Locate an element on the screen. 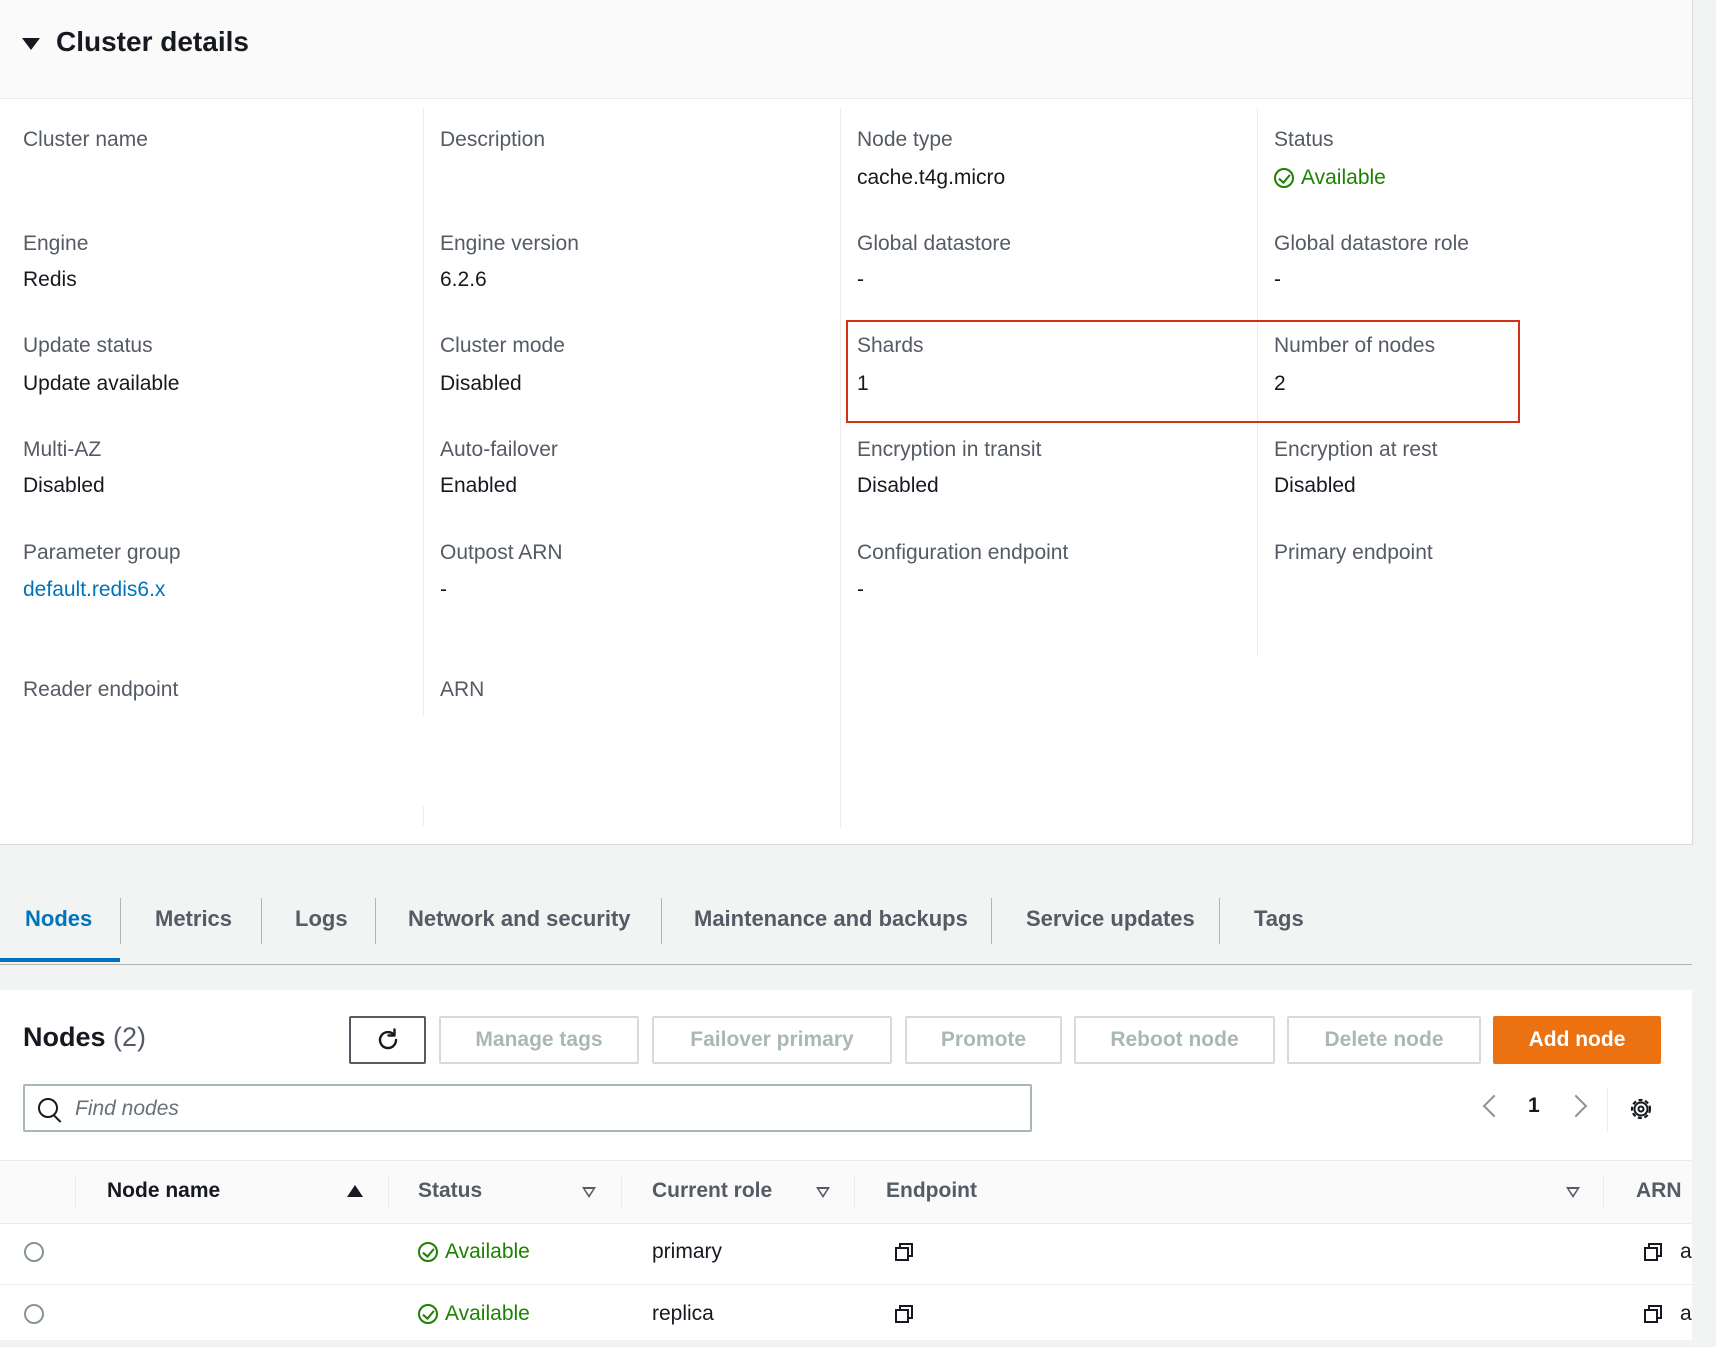  failover-primary-button: Failover primary is located at coordinates (772, 1040).